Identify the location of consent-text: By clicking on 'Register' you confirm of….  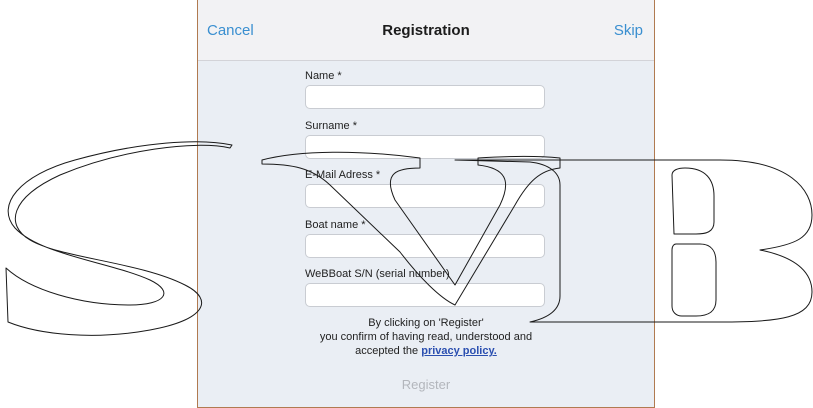
(426, 337).